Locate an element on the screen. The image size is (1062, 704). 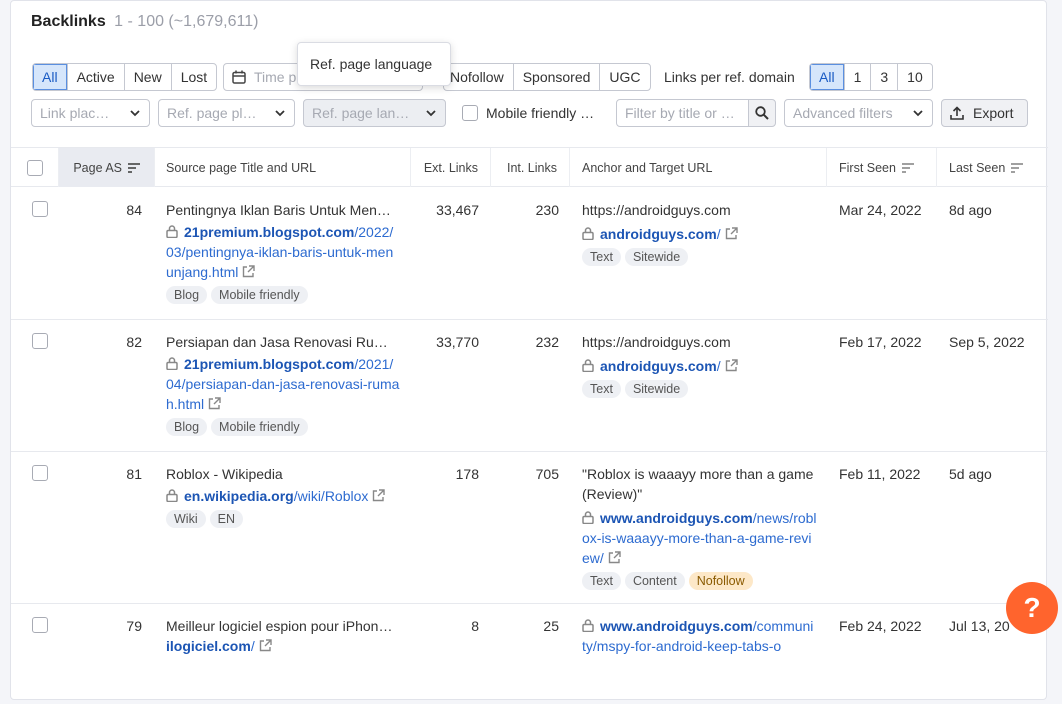
source-url-domain: en.wikipedia.org is located at coordinates (239, 496).